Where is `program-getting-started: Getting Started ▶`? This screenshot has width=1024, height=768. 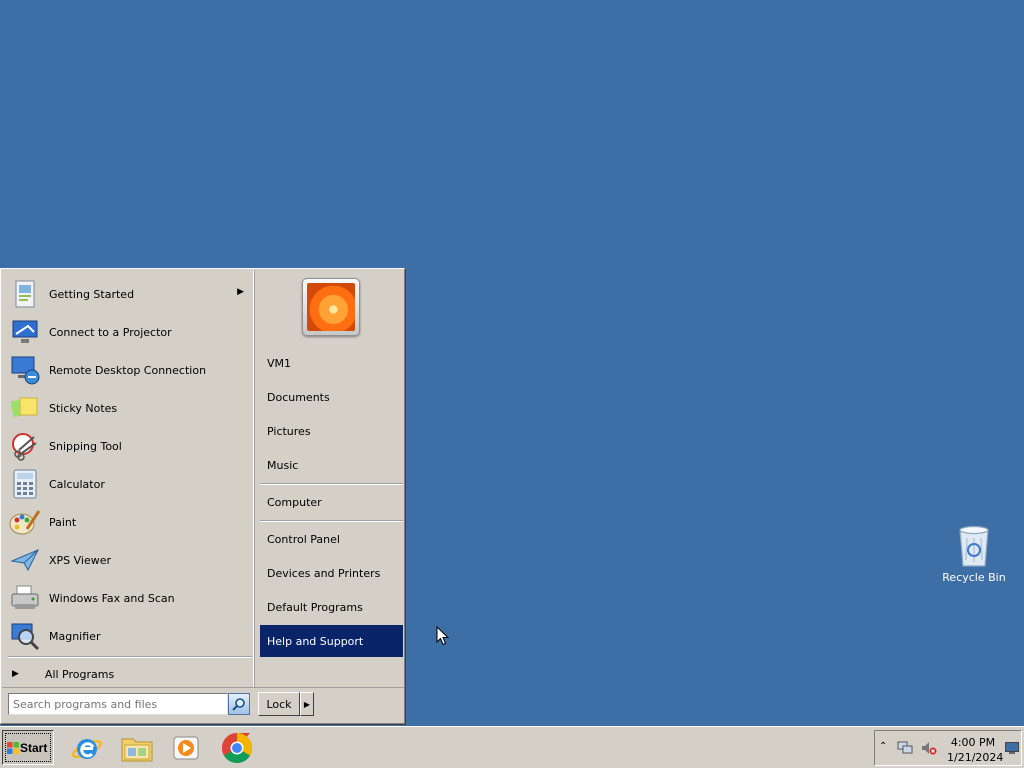 program-getting-started: Getting Started ▶ is located at coordinates (130, 294).